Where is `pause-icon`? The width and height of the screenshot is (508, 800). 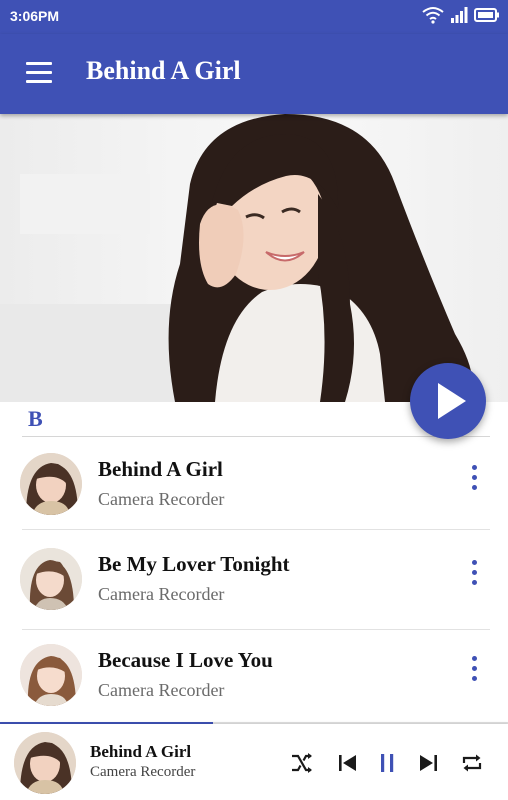 pause-icon is located at coordinates (387, 763).